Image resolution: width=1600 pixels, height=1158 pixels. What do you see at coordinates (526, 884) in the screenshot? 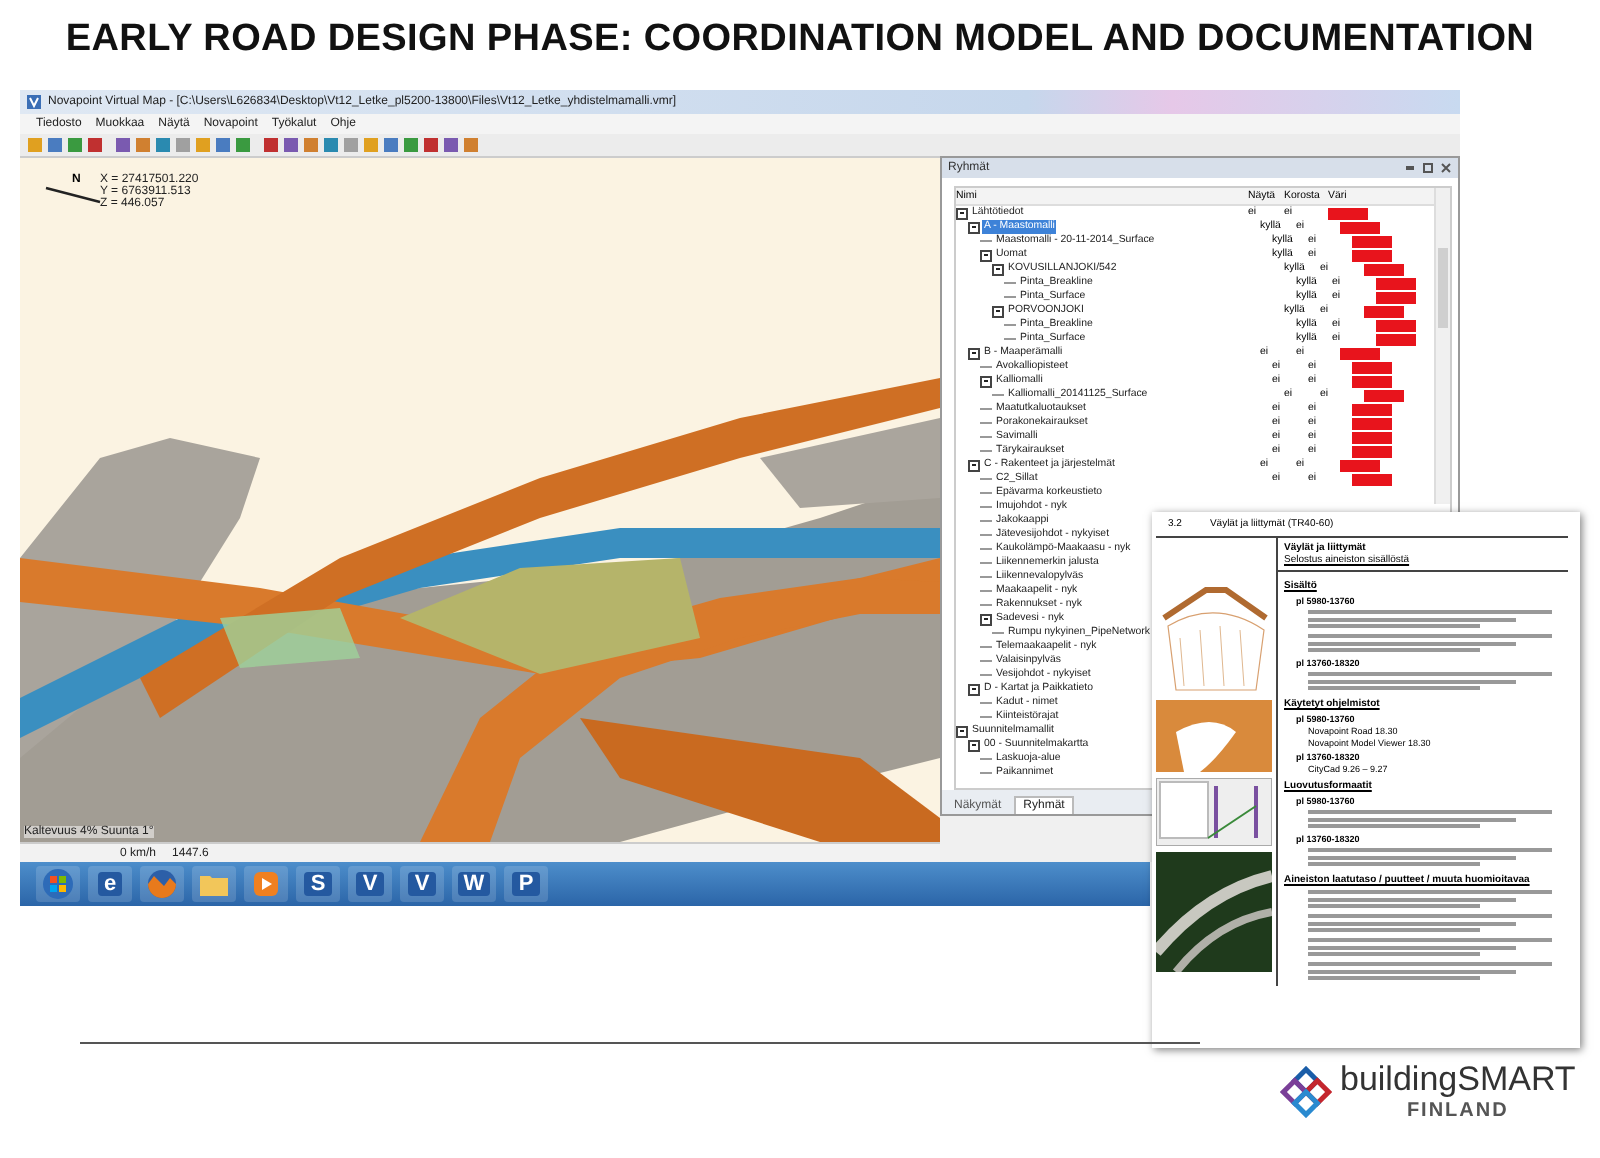
I see `taskbar-app-button: P` at bounding box center [526, 884].